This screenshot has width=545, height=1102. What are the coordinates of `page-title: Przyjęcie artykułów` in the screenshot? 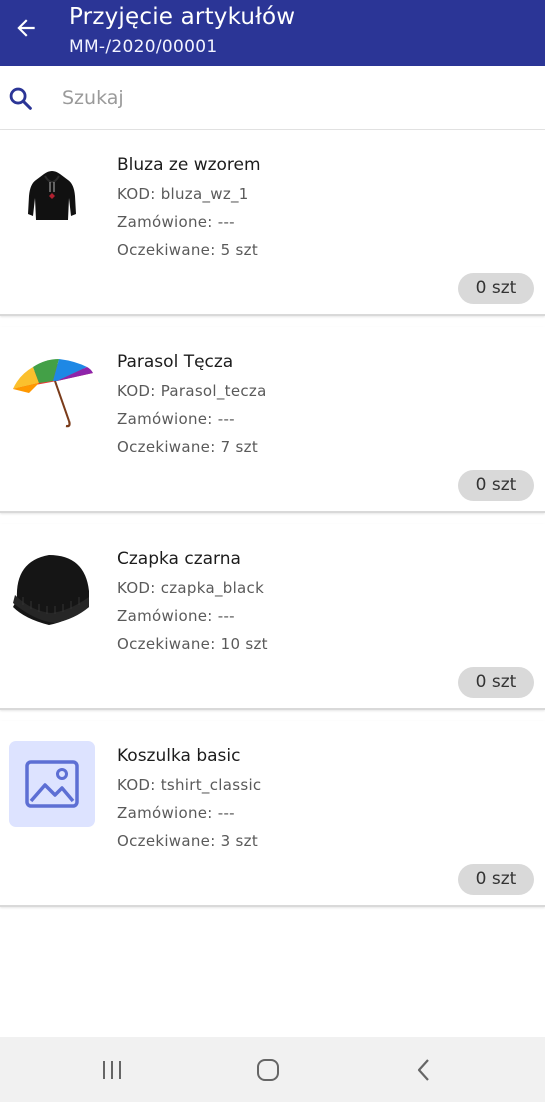 It's located at (182, 17).